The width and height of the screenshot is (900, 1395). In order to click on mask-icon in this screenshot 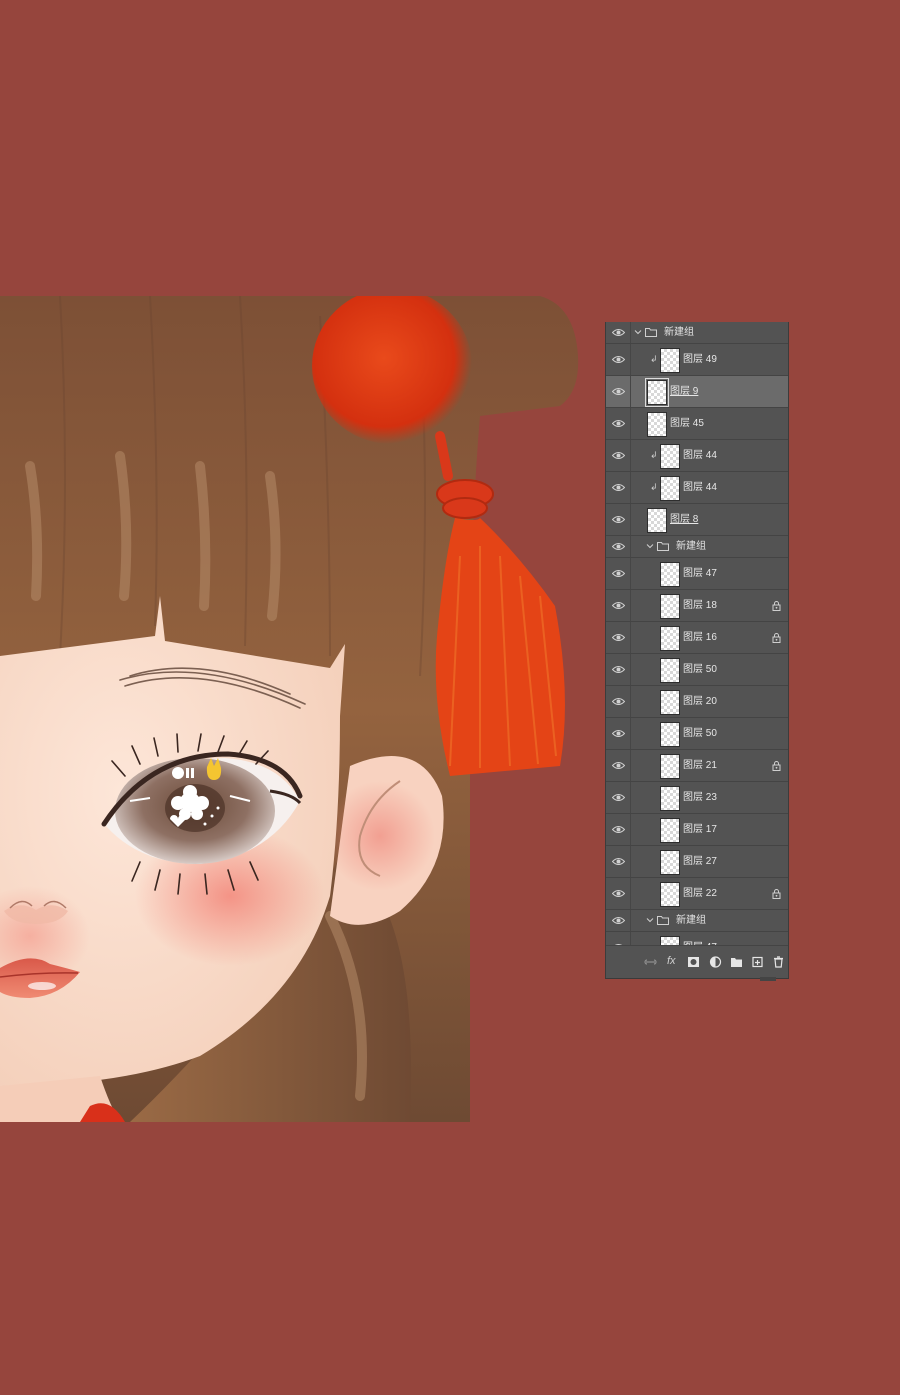, I will do `click(693, 962)`.